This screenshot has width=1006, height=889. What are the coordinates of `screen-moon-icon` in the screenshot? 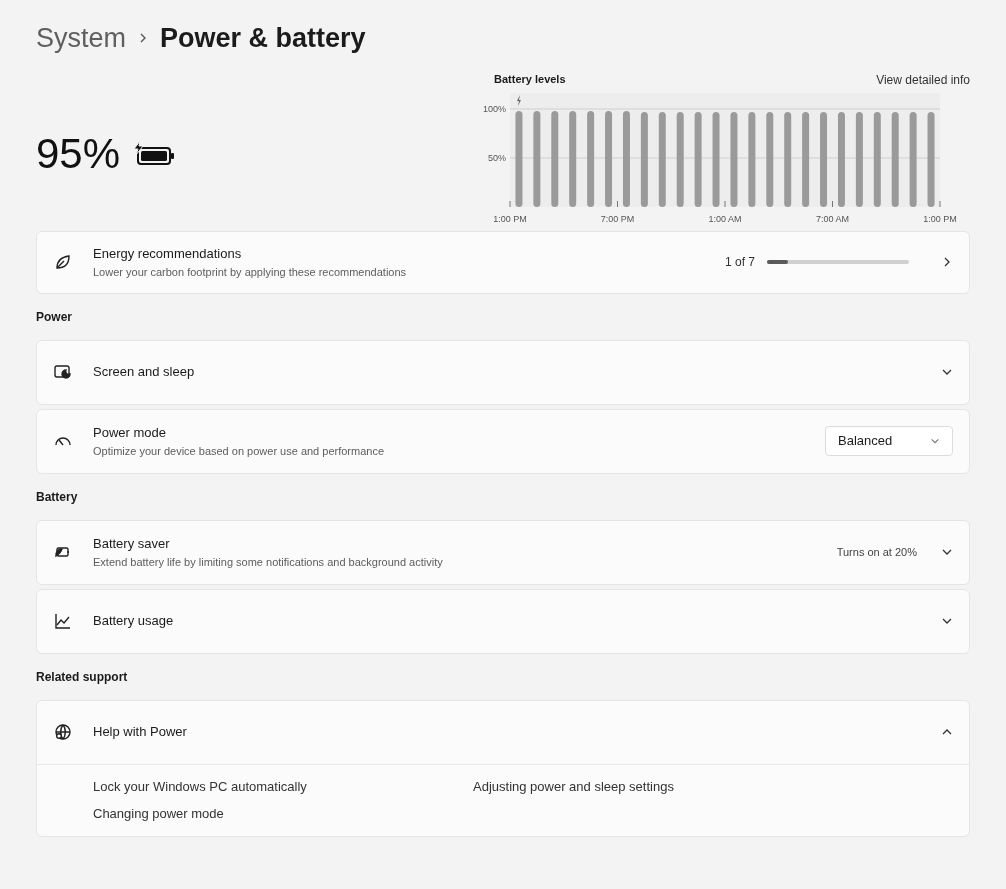 It's located at (63, 372).